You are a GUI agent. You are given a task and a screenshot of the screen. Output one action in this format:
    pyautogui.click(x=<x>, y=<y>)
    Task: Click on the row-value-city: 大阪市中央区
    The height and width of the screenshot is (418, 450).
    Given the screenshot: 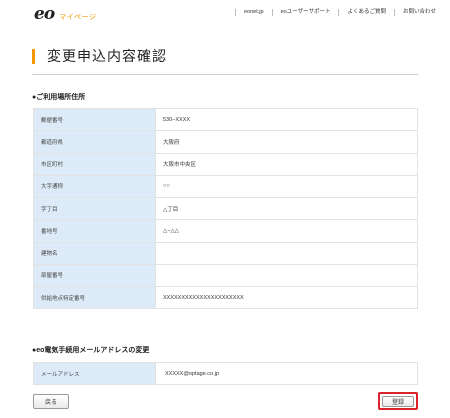 What is the action you would take?
    pyautogui.click(x=286, y=164)
    